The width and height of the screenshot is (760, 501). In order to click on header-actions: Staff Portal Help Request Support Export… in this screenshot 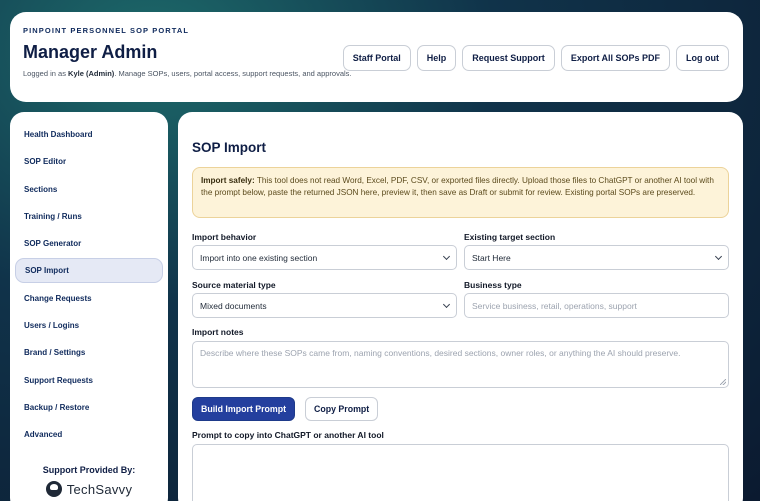, I will do `click(535, 58)`.